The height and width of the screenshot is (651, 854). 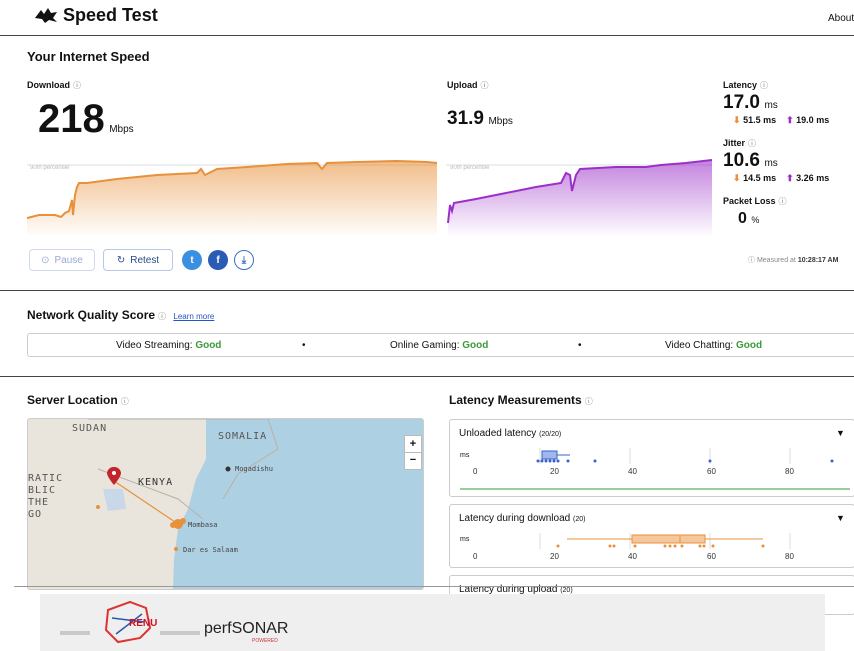 What do you see at coordinates (750, 102) in the screenshot?
I see `latency-value: 17.0 ms` at bounding box center [750, 102].